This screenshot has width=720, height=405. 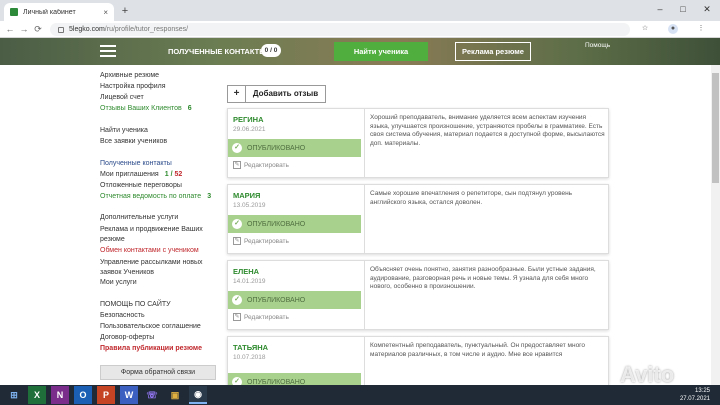 What do you see at coordinates (149, 250) in the screenshot?
I see `sidebar-item-contact-exchange: Обмен контактами с учеником` at bounding box center [149, 250].